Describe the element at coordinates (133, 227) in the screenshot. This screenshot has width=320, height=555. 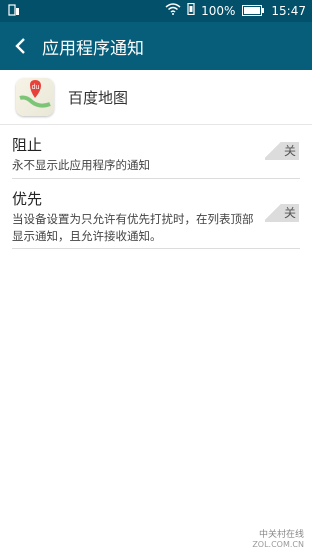
I see `setting-desc-priority: 当设备设置为只允许有优先打扰时，在列表顶部显示通知，且允许接收通知。` at that location.